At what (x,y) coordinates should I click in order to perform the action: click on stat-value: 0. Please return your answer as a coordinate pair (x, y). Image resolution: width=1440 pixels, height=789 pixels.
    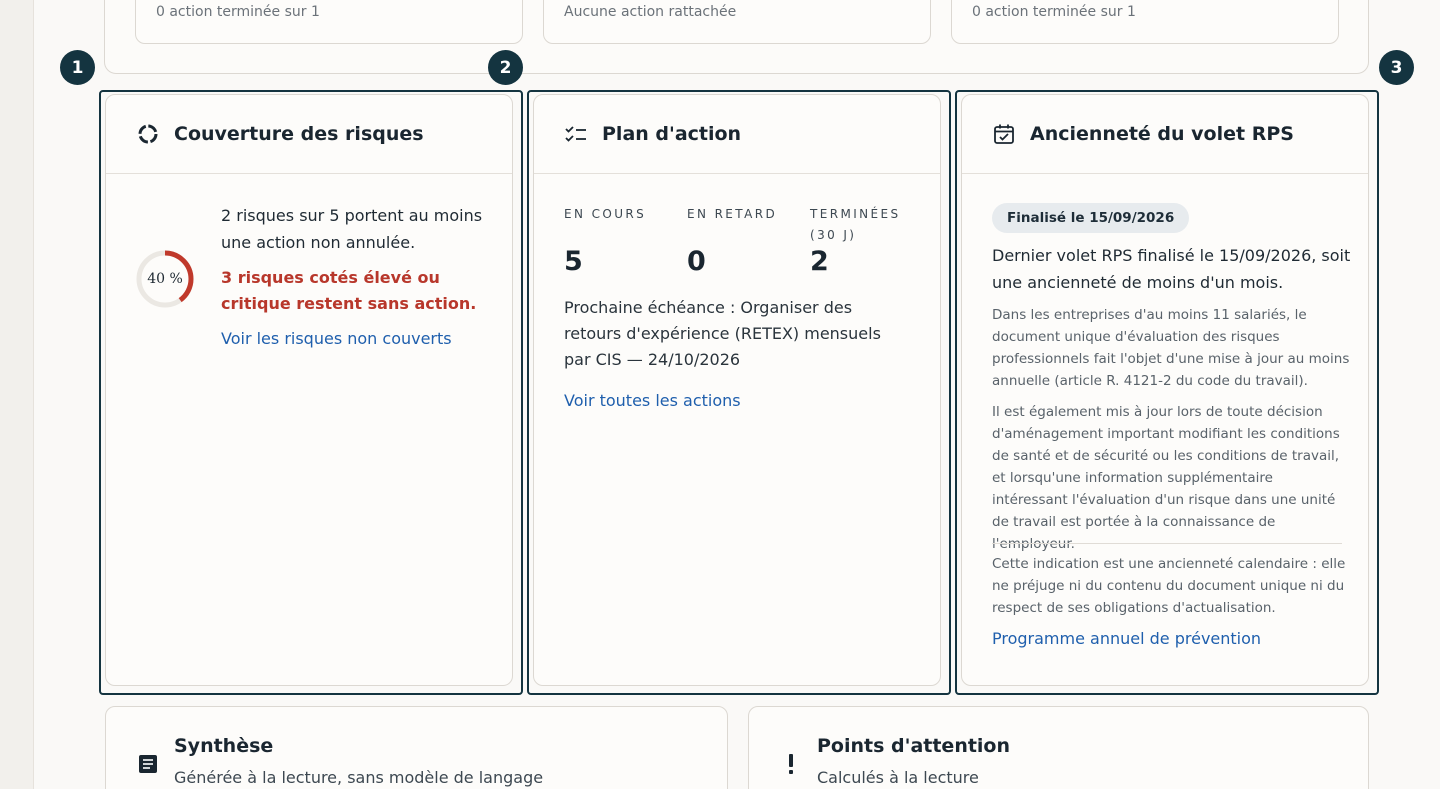
    Looking at the image, I should click on (696, 261).